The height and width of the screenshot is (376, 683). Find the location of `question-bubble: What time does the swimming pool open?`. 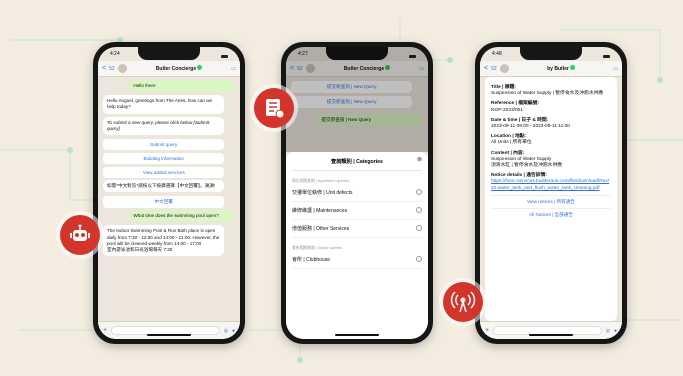

question-bubble: What time does the swimming pool open? is located at coordinates (182, 216).